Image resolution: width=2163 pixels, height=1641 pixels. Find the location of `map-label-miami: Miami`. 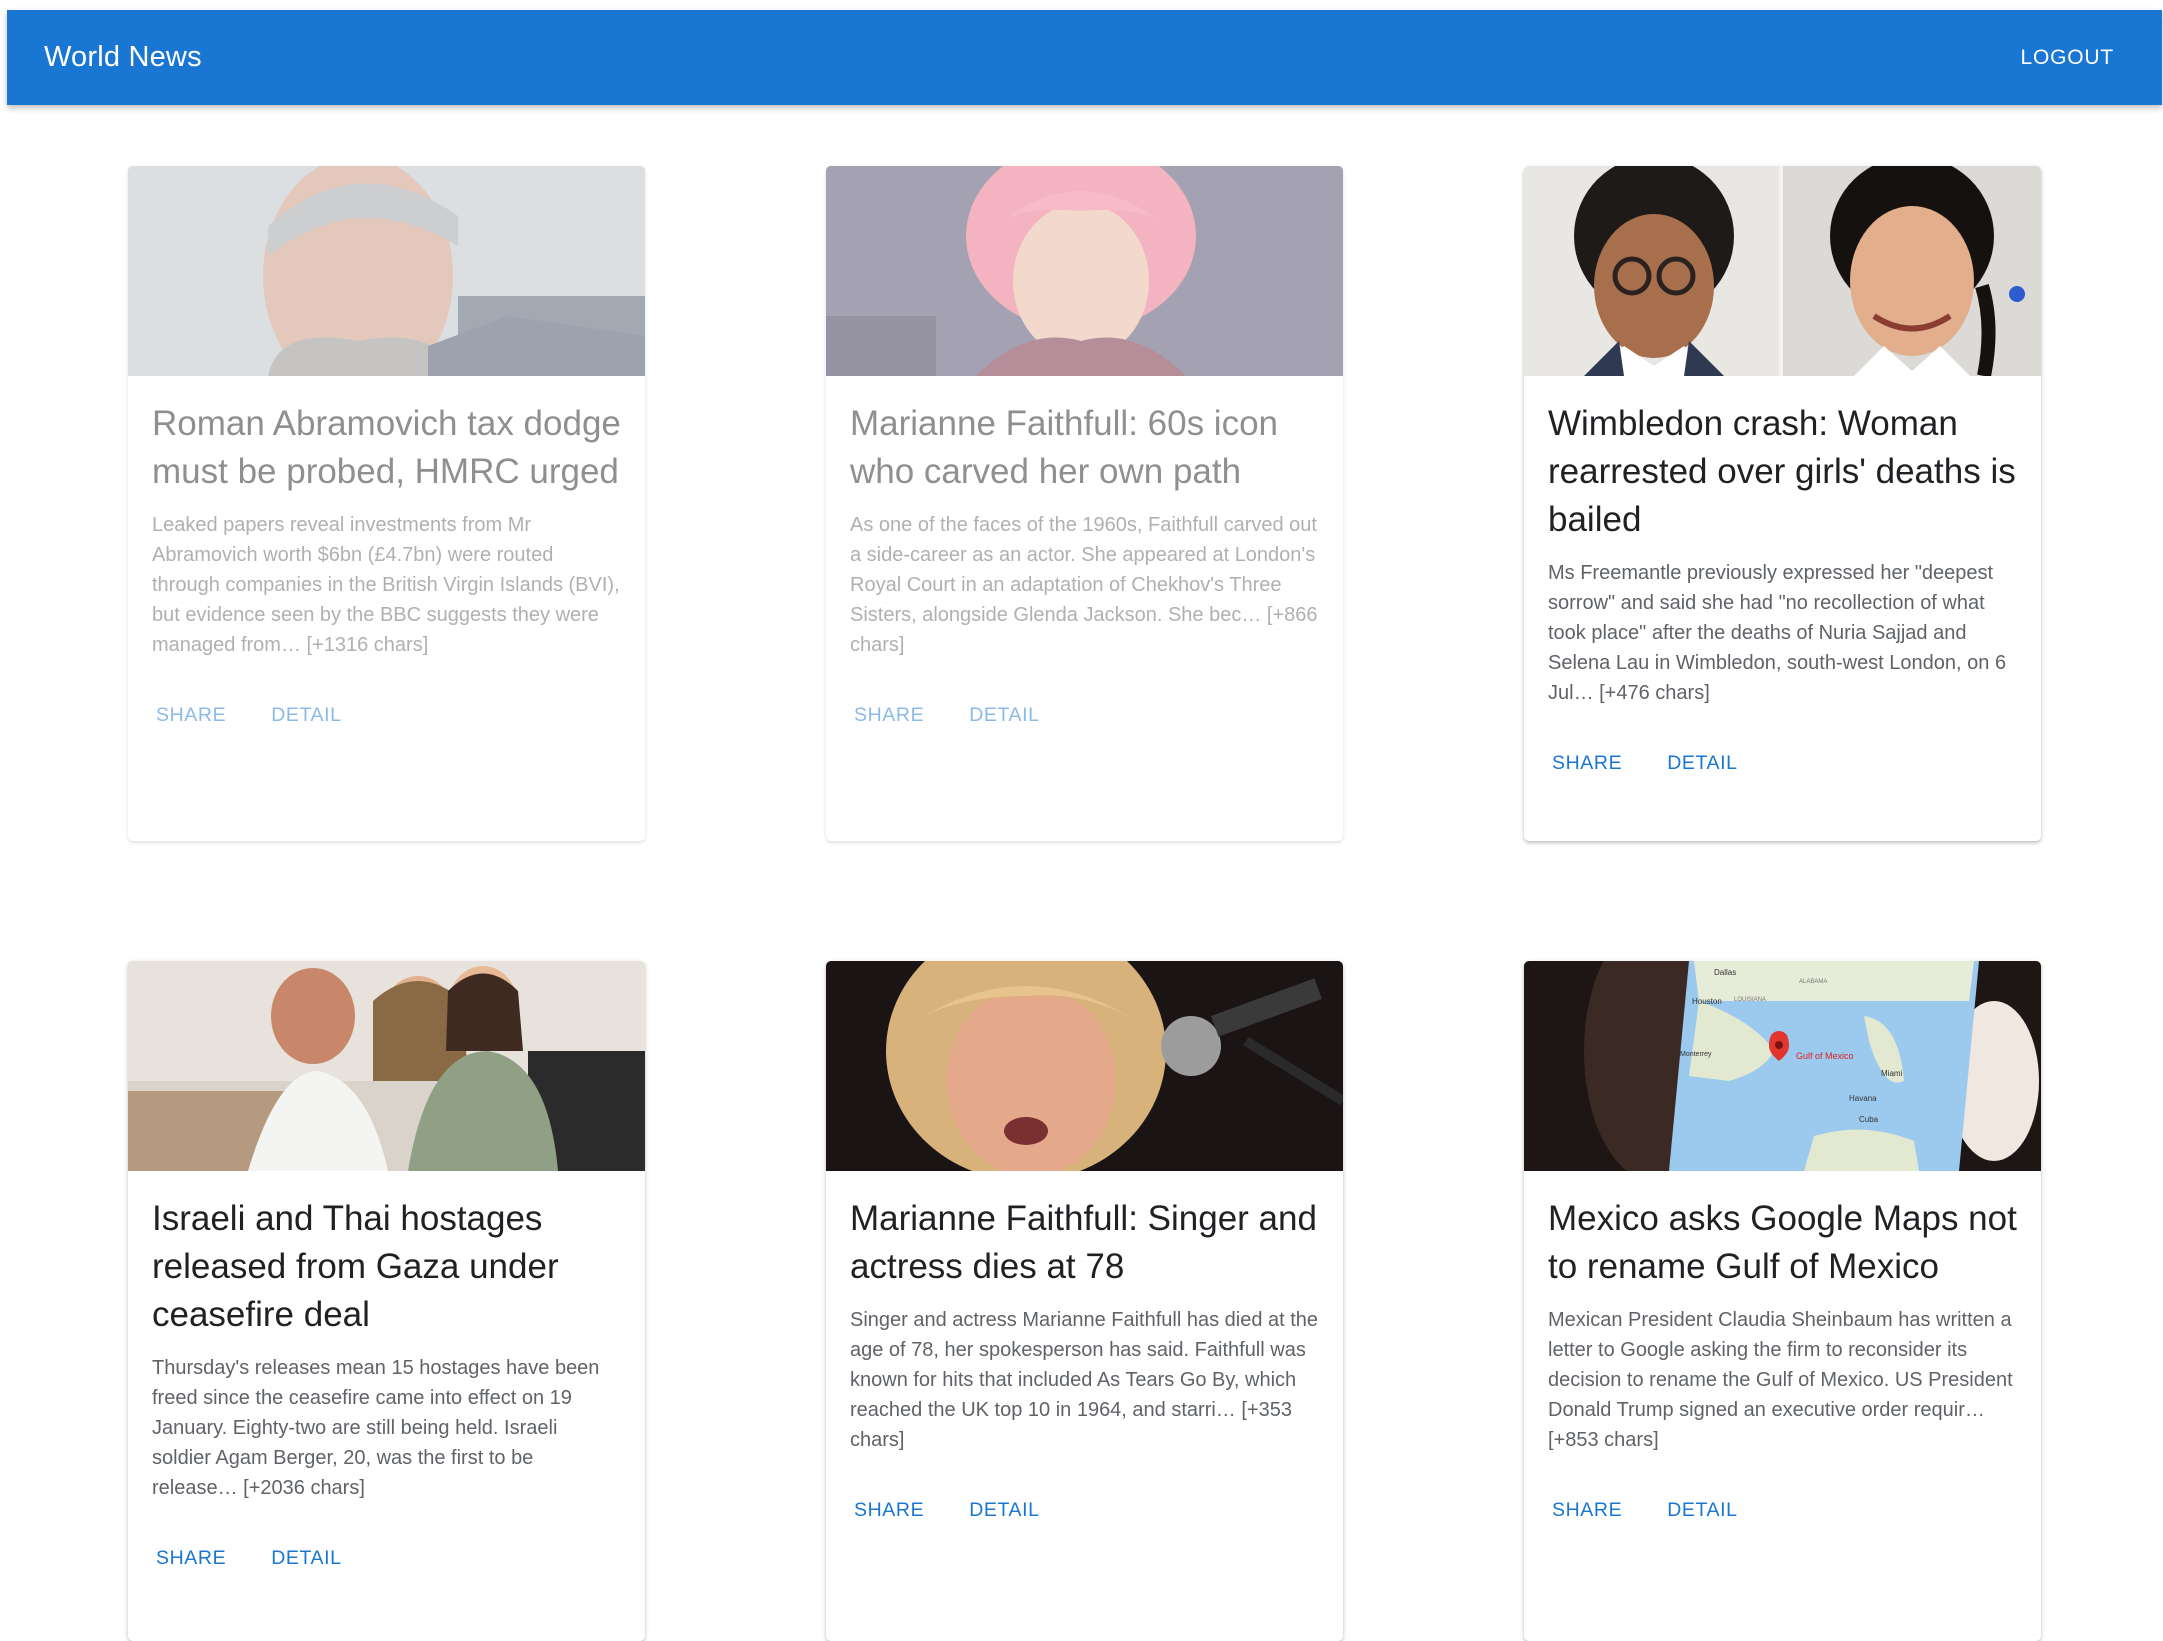

map-label-miami: Miami is located at coordinates (1892, 1073).